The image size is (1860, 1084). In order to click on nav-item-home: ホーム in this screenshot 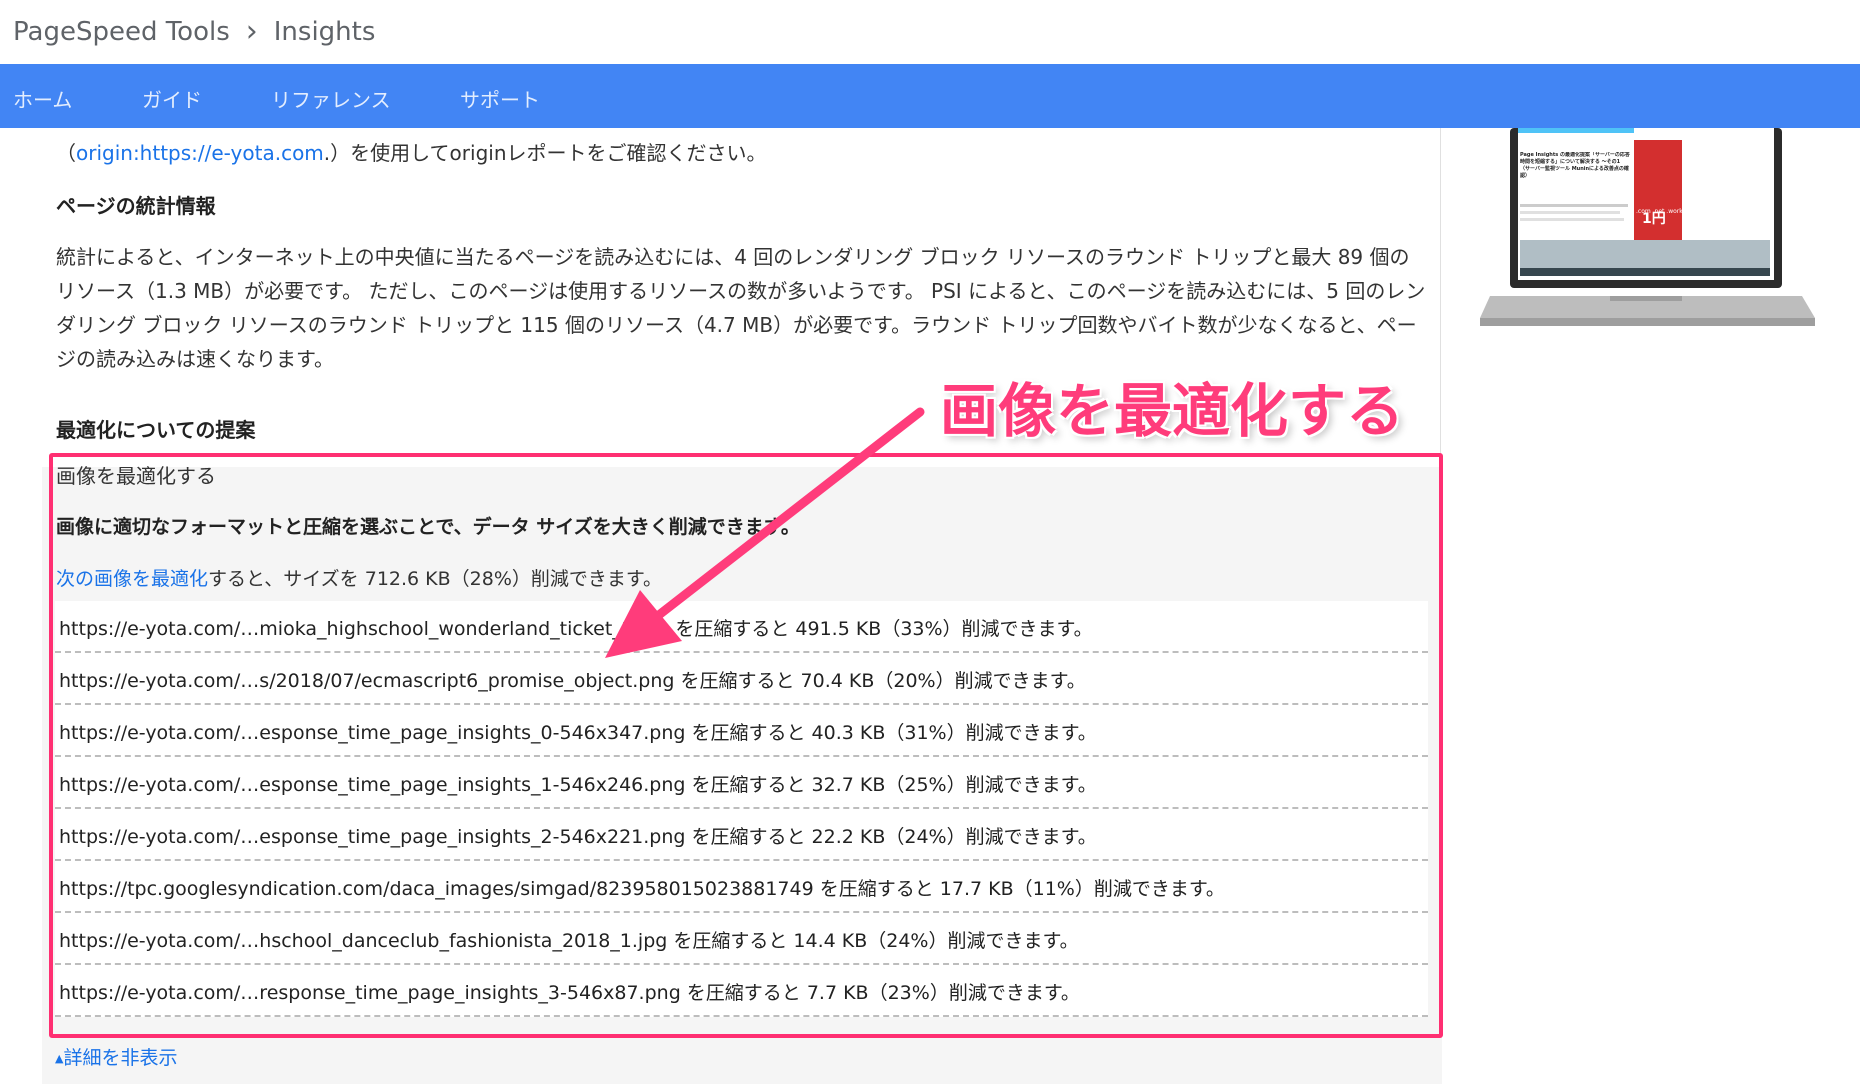, I will do `click(42, 98)`.